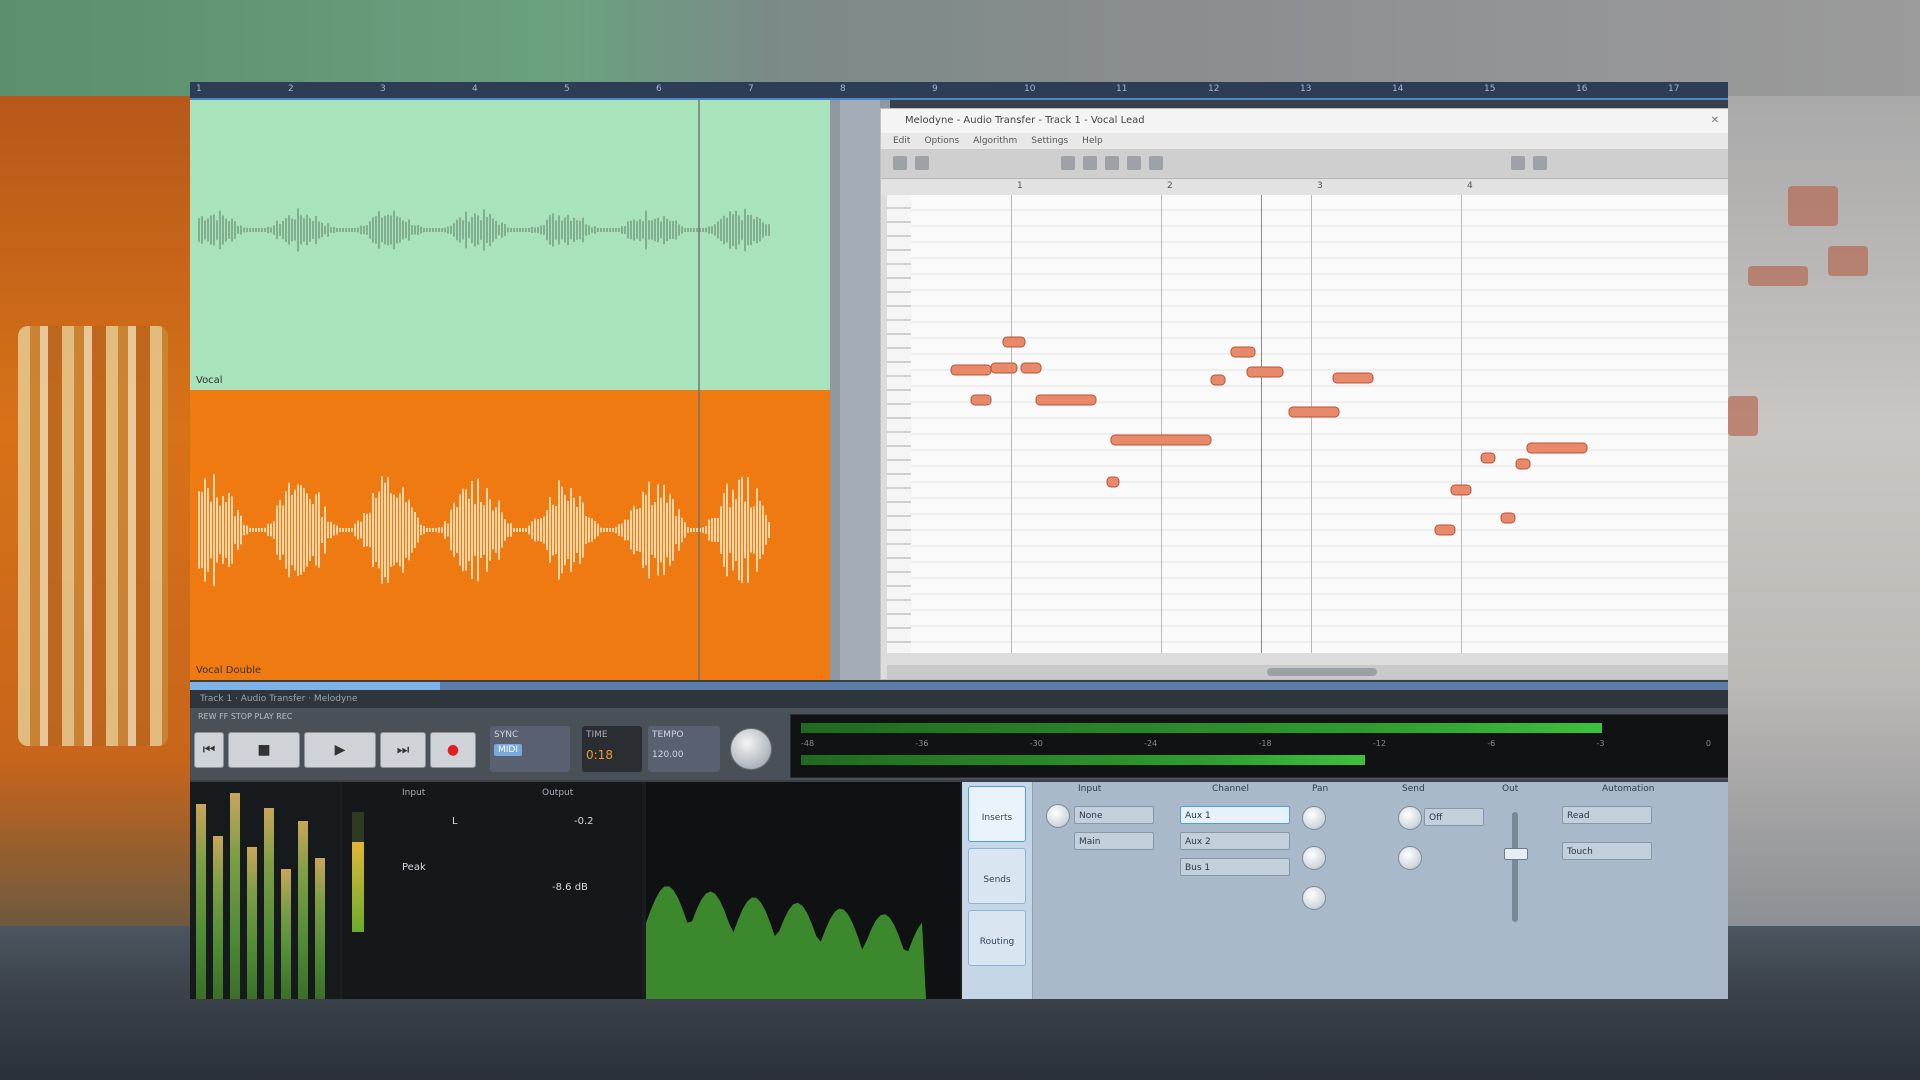  I want to click on tempo-label: TEMPO, so click(668, 735).